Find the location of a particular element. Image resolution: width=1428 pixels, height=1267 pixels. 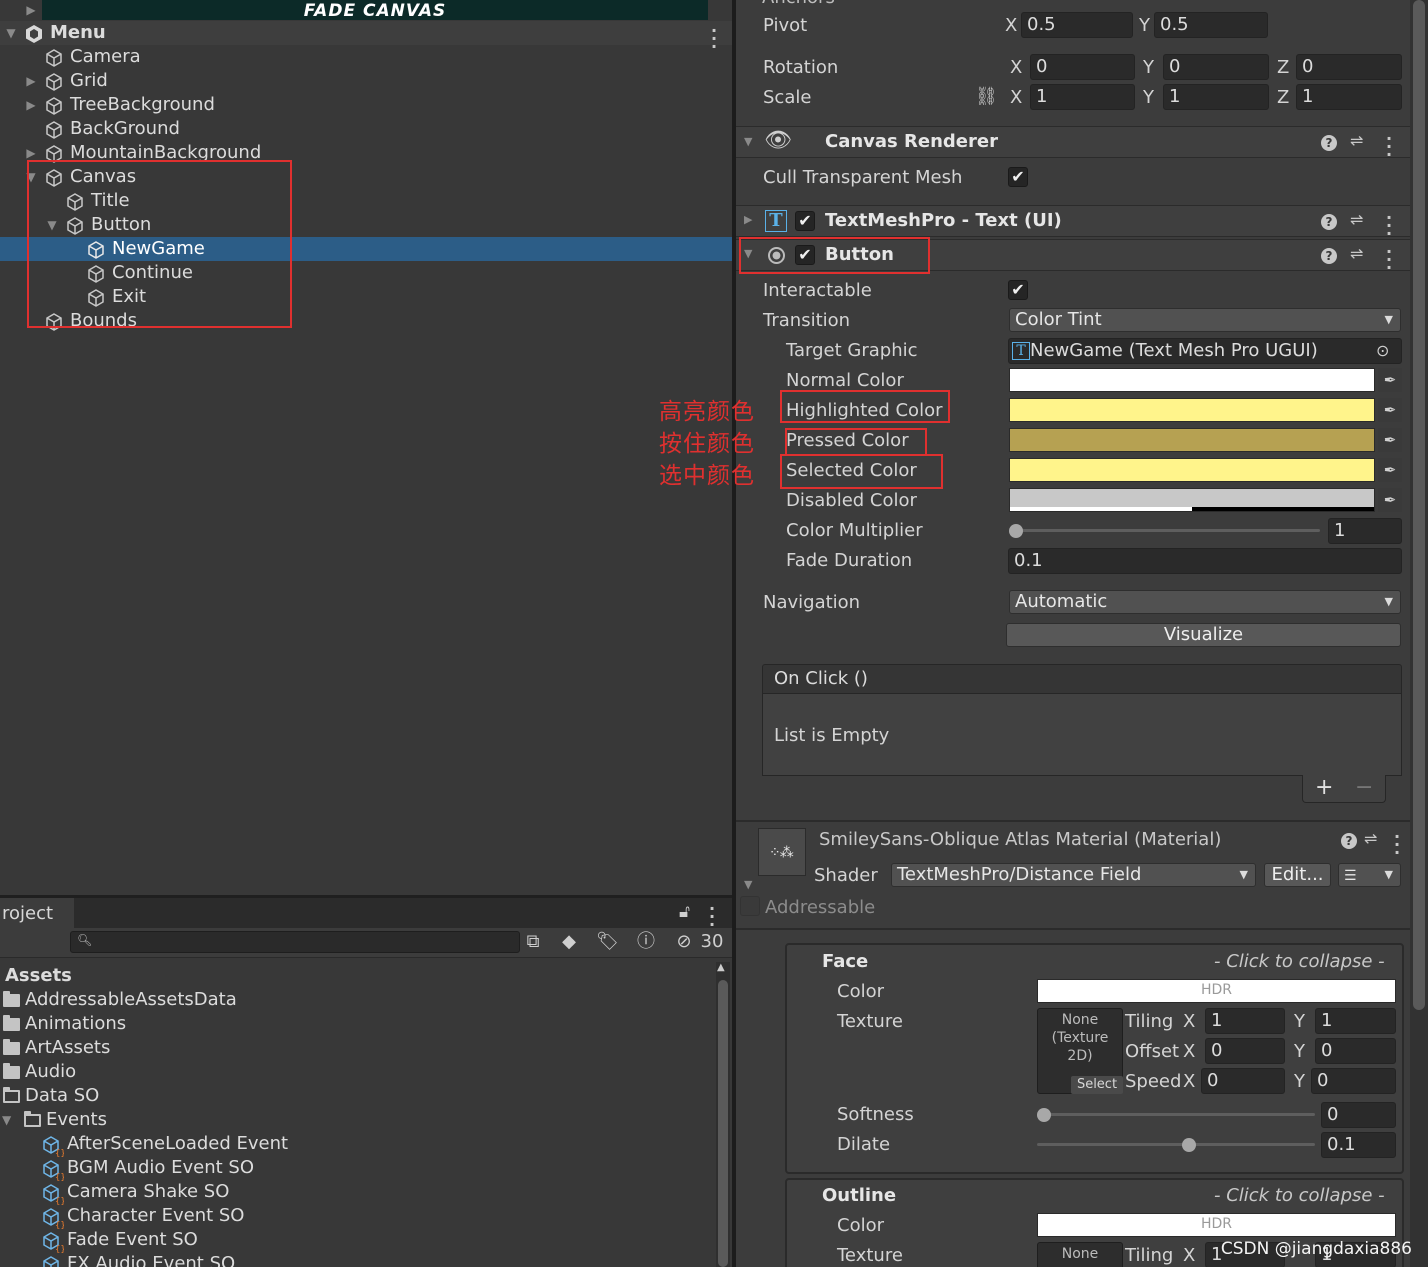

dilate-field: 0.1 is located at coordinates (1358, 1145).